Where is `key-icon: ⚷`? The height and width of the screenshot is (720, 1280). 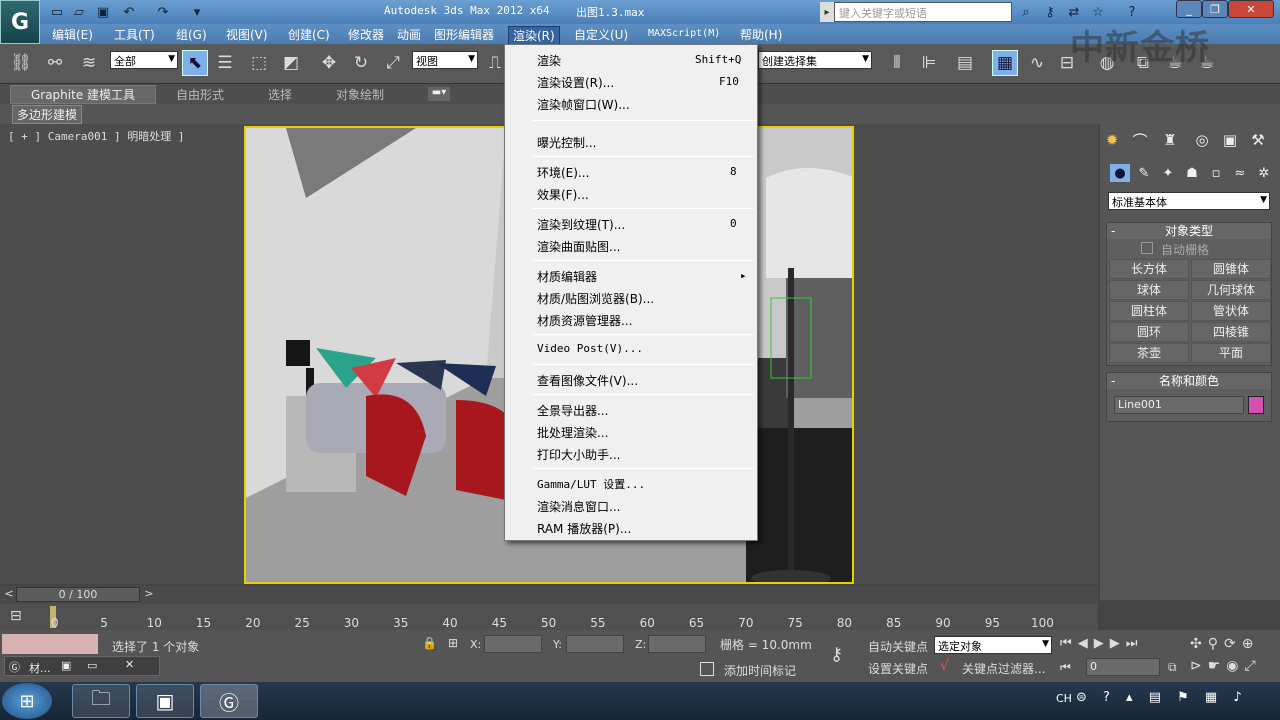 key-icon: ⚷ is located at coordinates (1050, 12).